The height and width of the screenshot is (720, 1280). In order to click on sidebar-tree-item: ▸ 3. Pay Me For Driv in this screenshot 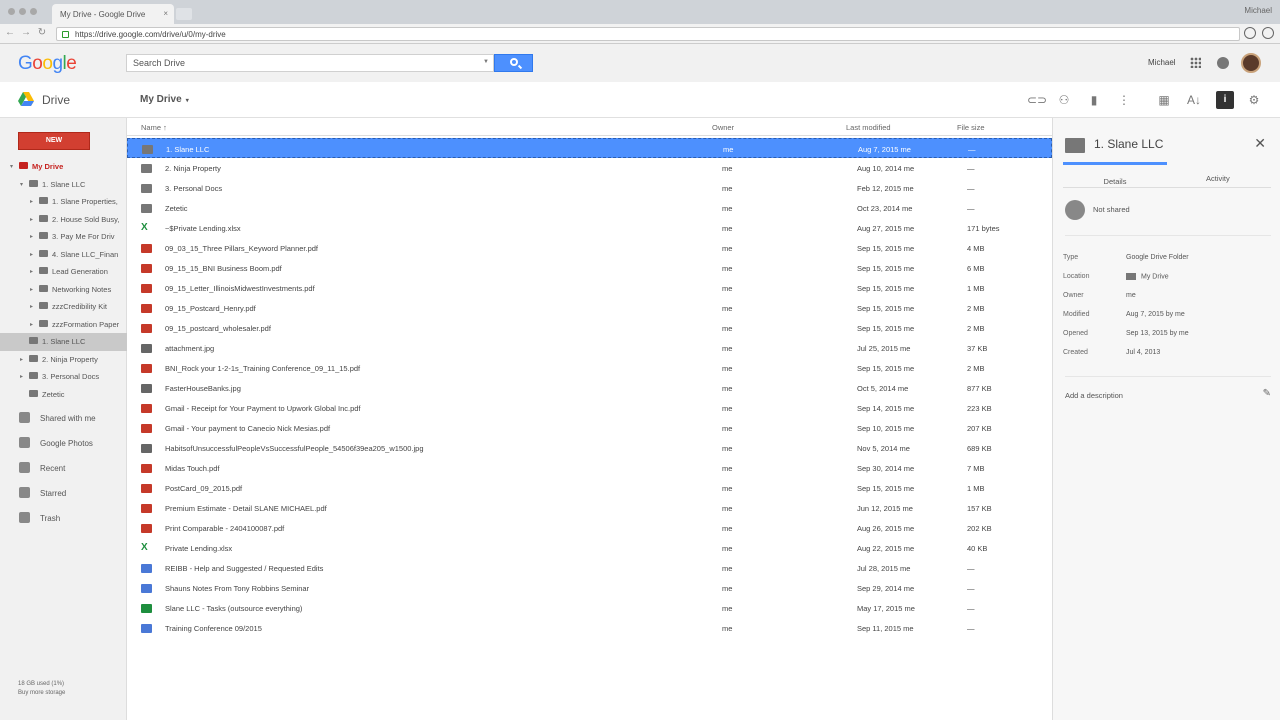, I will do `click(63, 237)`.